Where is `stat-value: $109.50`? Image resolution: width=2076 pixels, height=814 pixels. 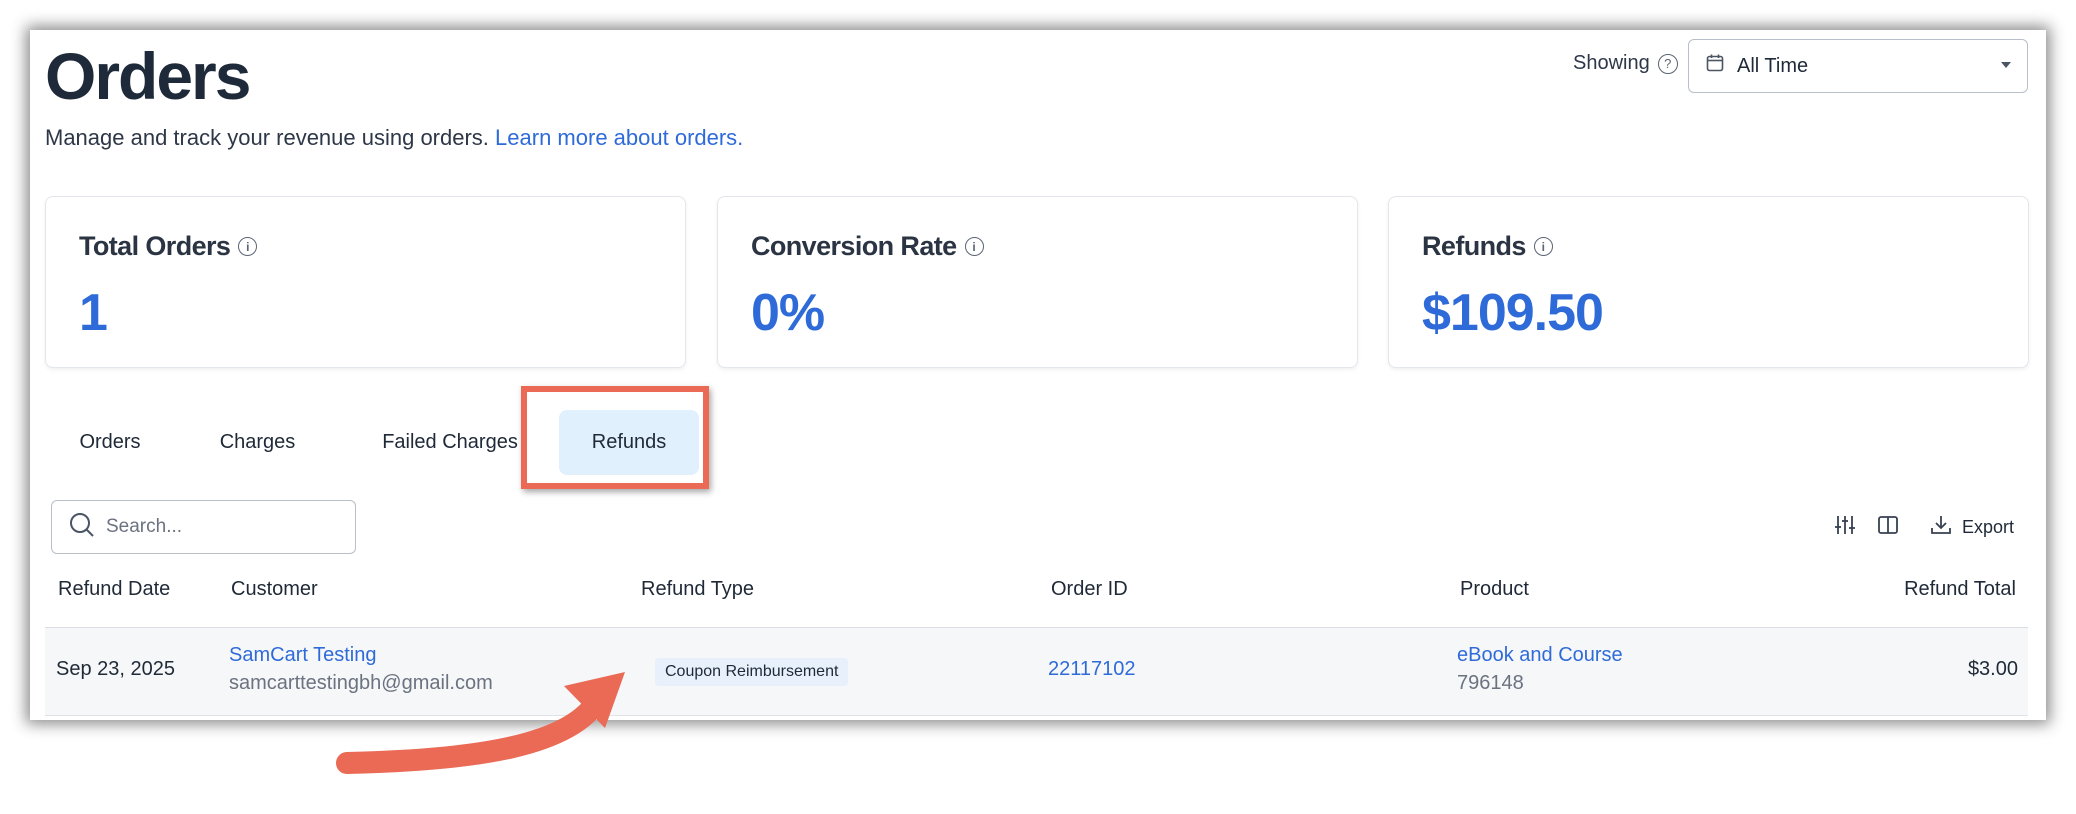
stat-value: $109.50 is located at coordinates (1513, 313).